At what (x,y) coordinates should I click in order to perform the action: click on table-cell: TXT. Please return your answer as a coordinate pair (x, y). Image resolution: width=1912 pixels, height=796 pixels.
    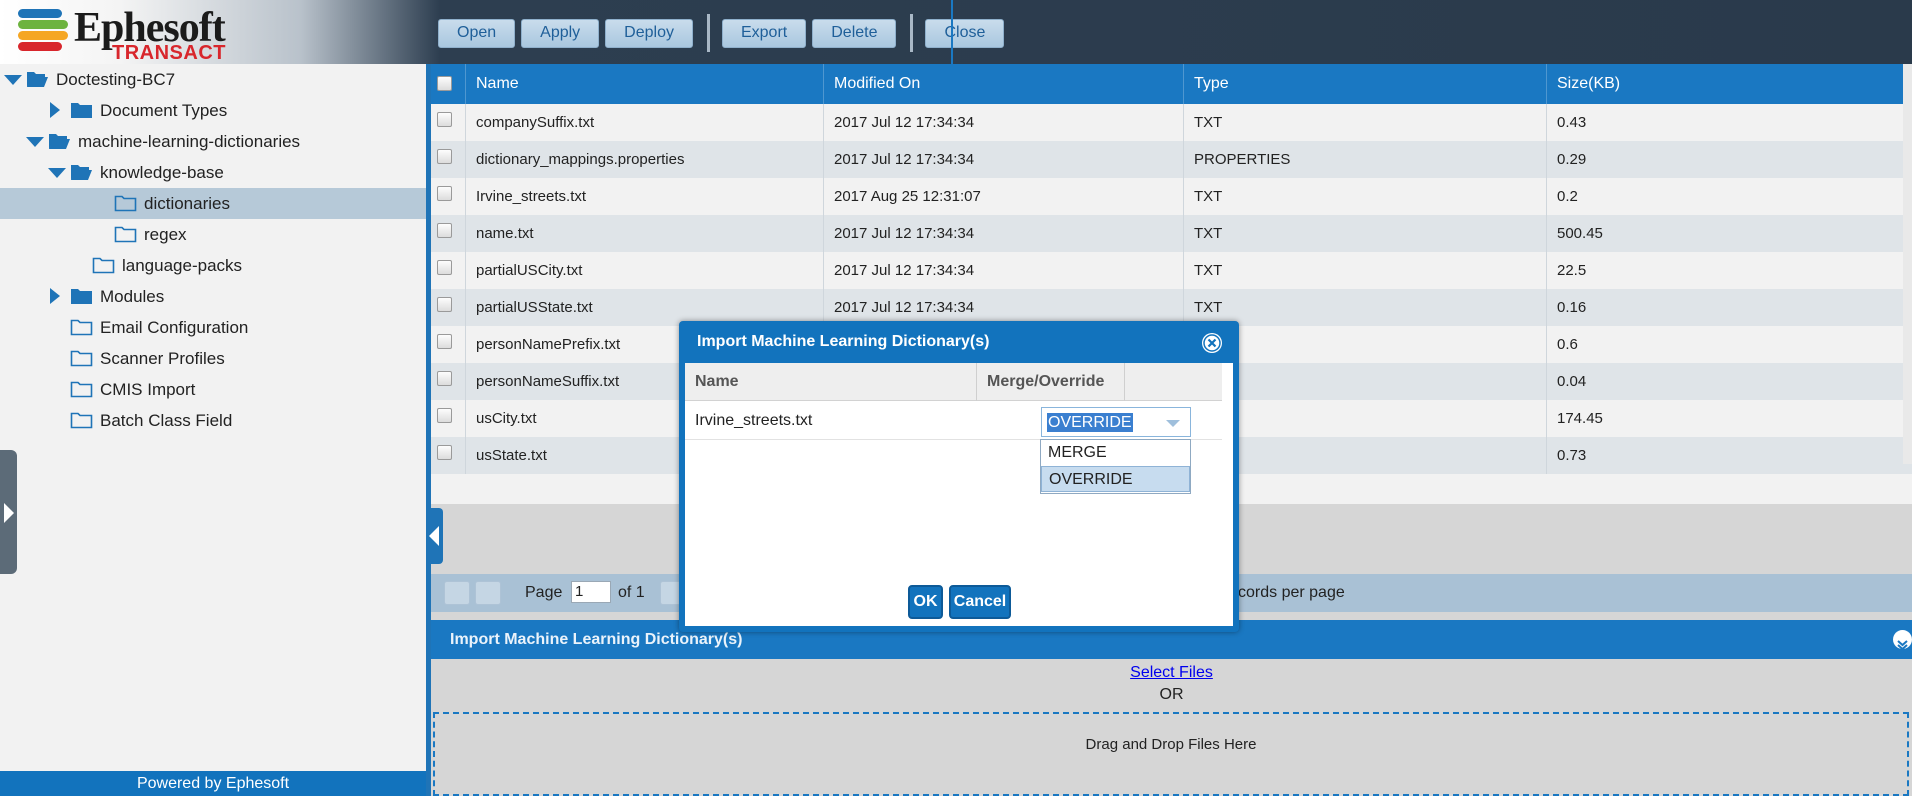
    Looking at the image, I should click on (1364, 307).